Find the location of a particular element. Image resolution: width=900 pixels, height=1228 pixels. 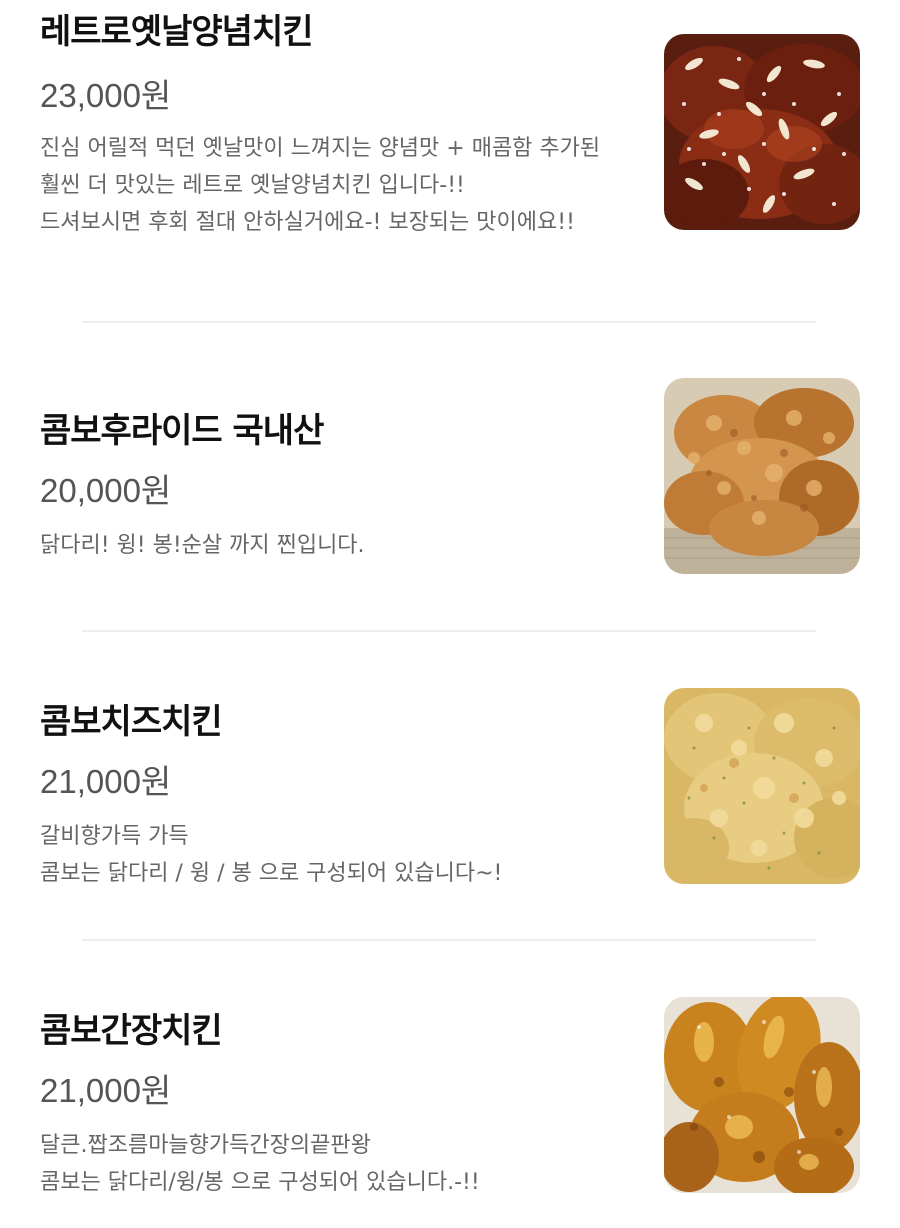

menu-item-description: 닭다리! 윙! 봉!순살 까지 찐입니다. is located at coordinates (345, 545).